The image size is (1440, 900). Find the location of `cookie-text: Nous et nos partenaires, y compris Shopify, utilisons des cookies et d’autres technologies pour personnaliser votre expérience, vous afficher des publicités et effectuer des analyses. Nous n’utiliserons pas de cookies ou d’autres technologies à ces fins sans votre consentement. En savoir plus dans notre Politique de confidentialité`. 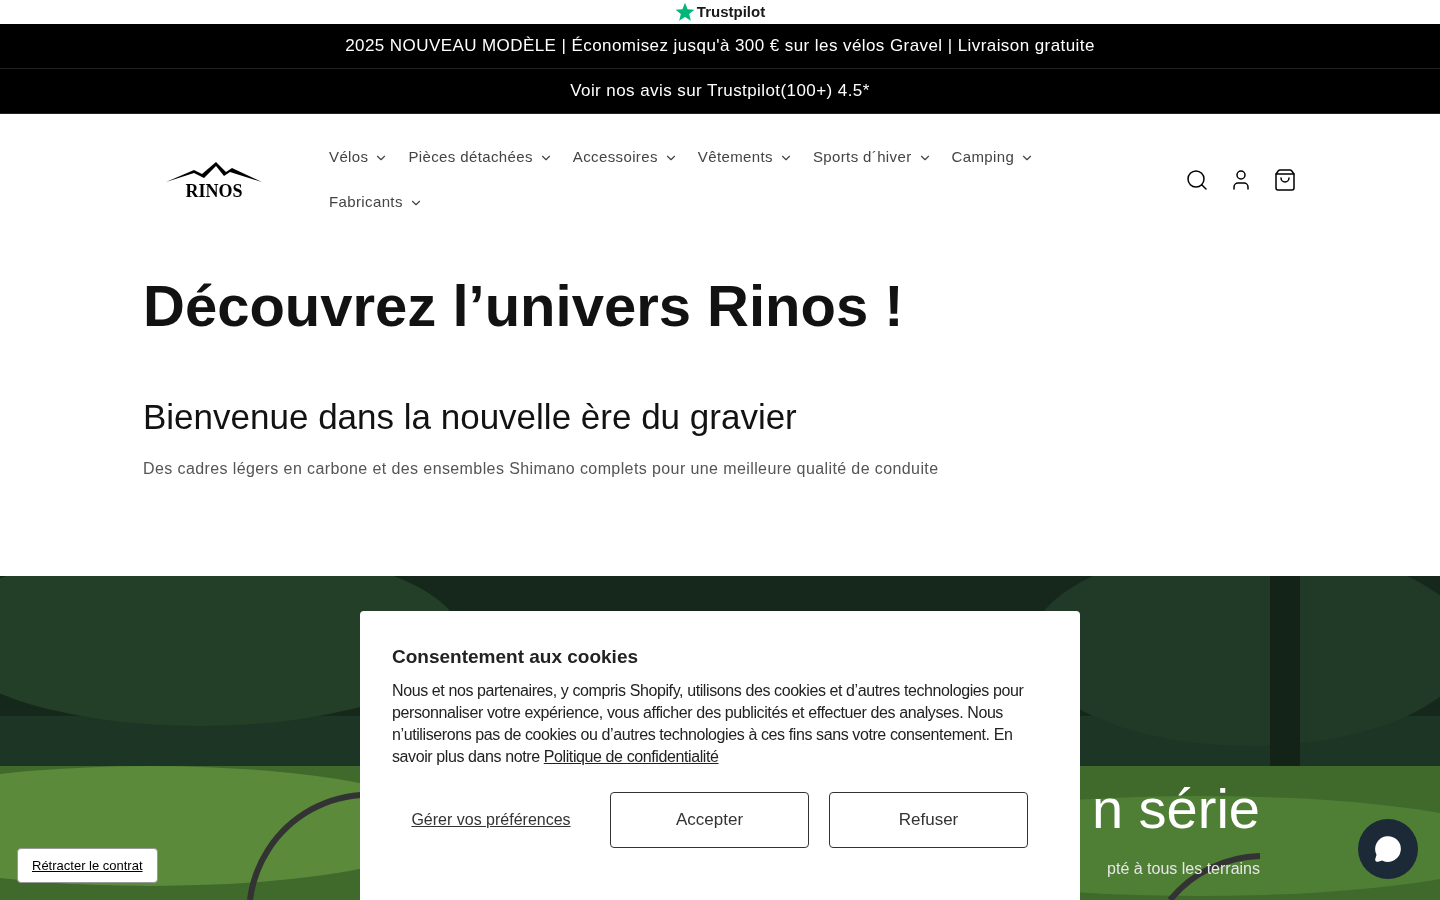

cookie-text: Nous et nos partenaires, y compris Shopify, utilisons des cookies et d’autres technologies pour personnaliser votre expérience, vous afficher des publicités et effectuer des analyses. Nous n’utiliserons pas de cookies ou d’autres technologies à ces fins sans votre consentement. En savoir plus dans notre Politique de confidentialité is located at coordinates (708, 723).